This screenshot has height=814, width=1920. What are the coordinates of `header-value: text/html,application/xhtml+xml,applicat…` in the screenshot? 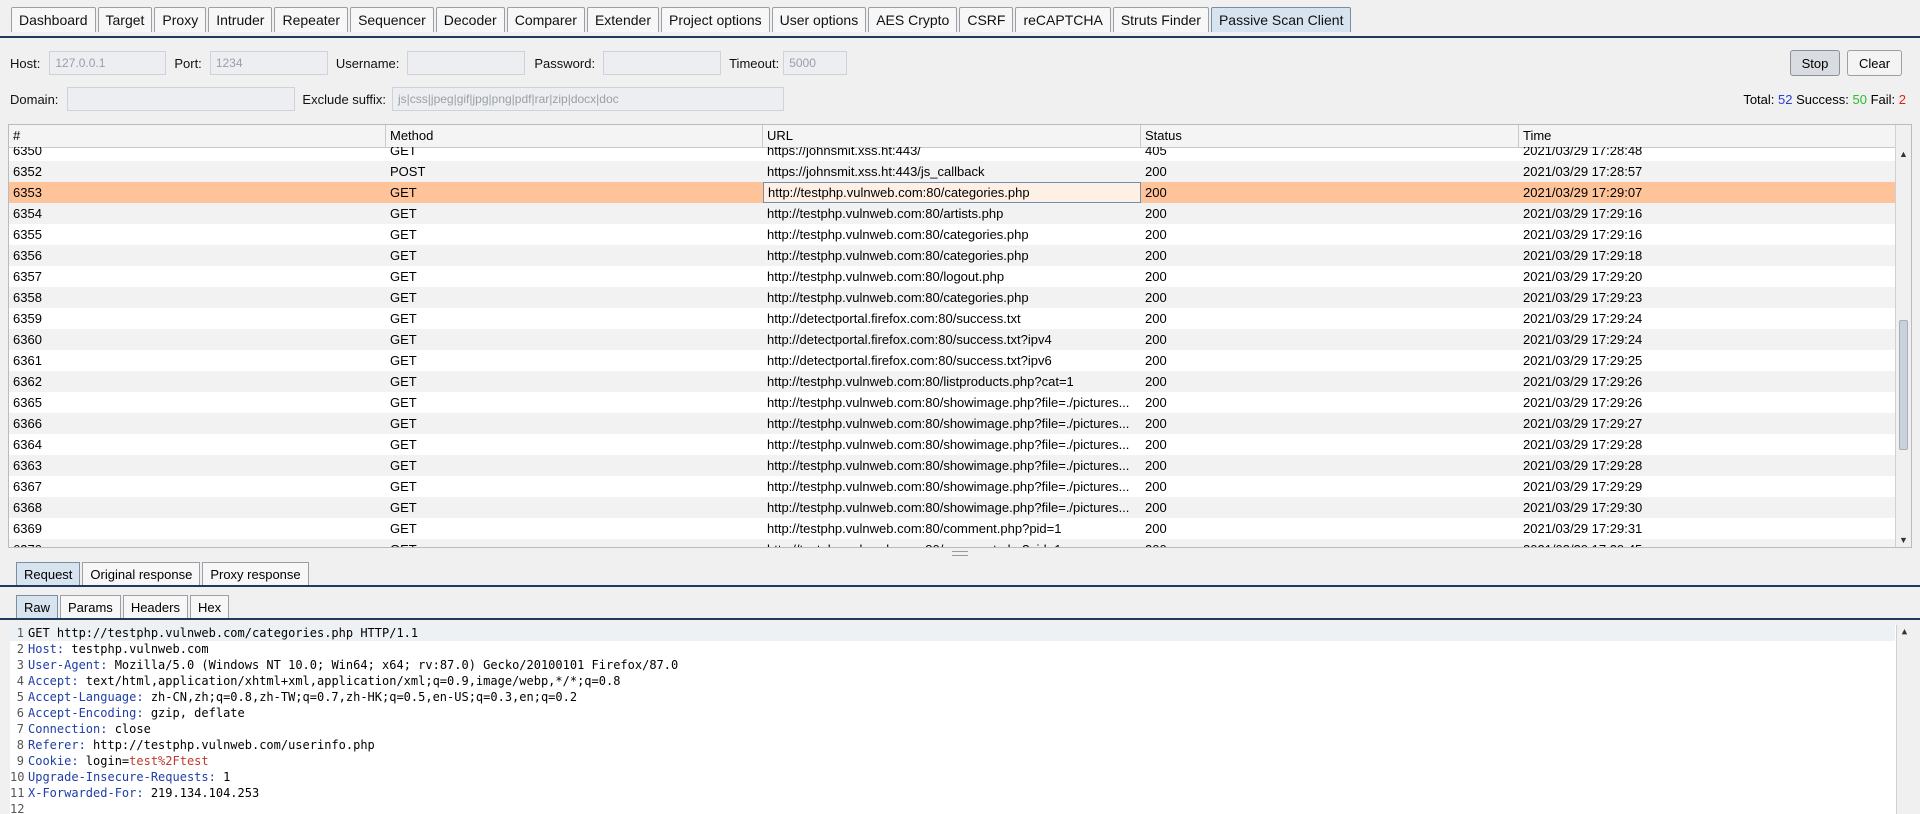 It's located at (349, 681).